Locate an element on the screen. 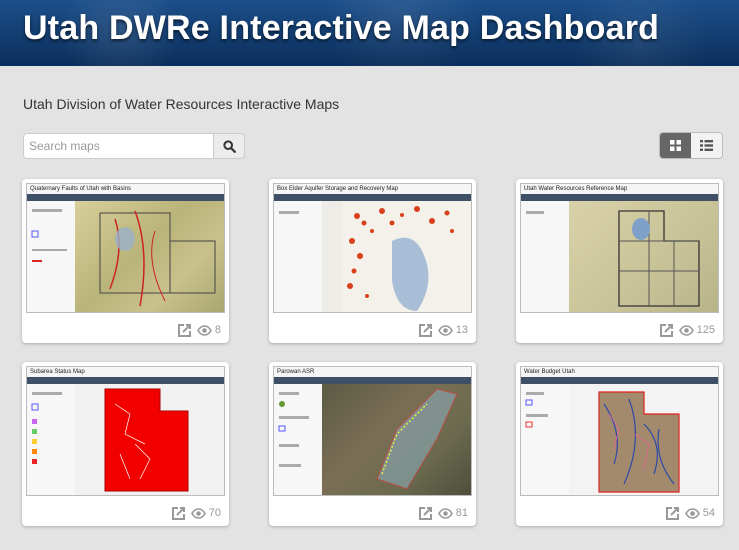  view-count-value: 70 is located at coordinates (214, 513).